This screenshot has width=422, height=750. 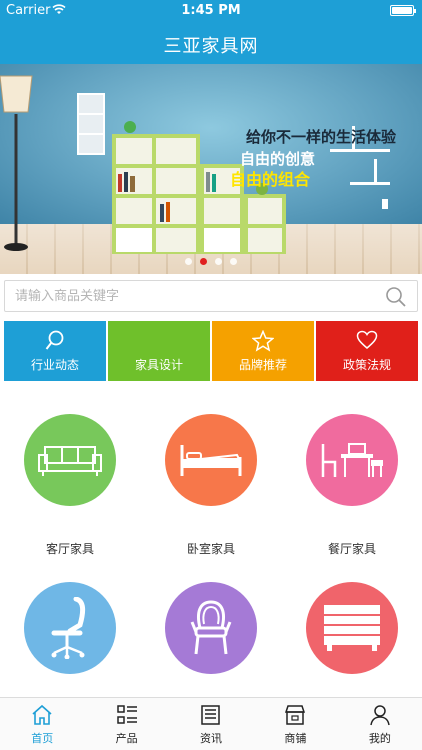 What do you see at coordinates (351, 549) in the screenshot?
I see `category-label: 餐厅家具` at bounding box center [351, 549].